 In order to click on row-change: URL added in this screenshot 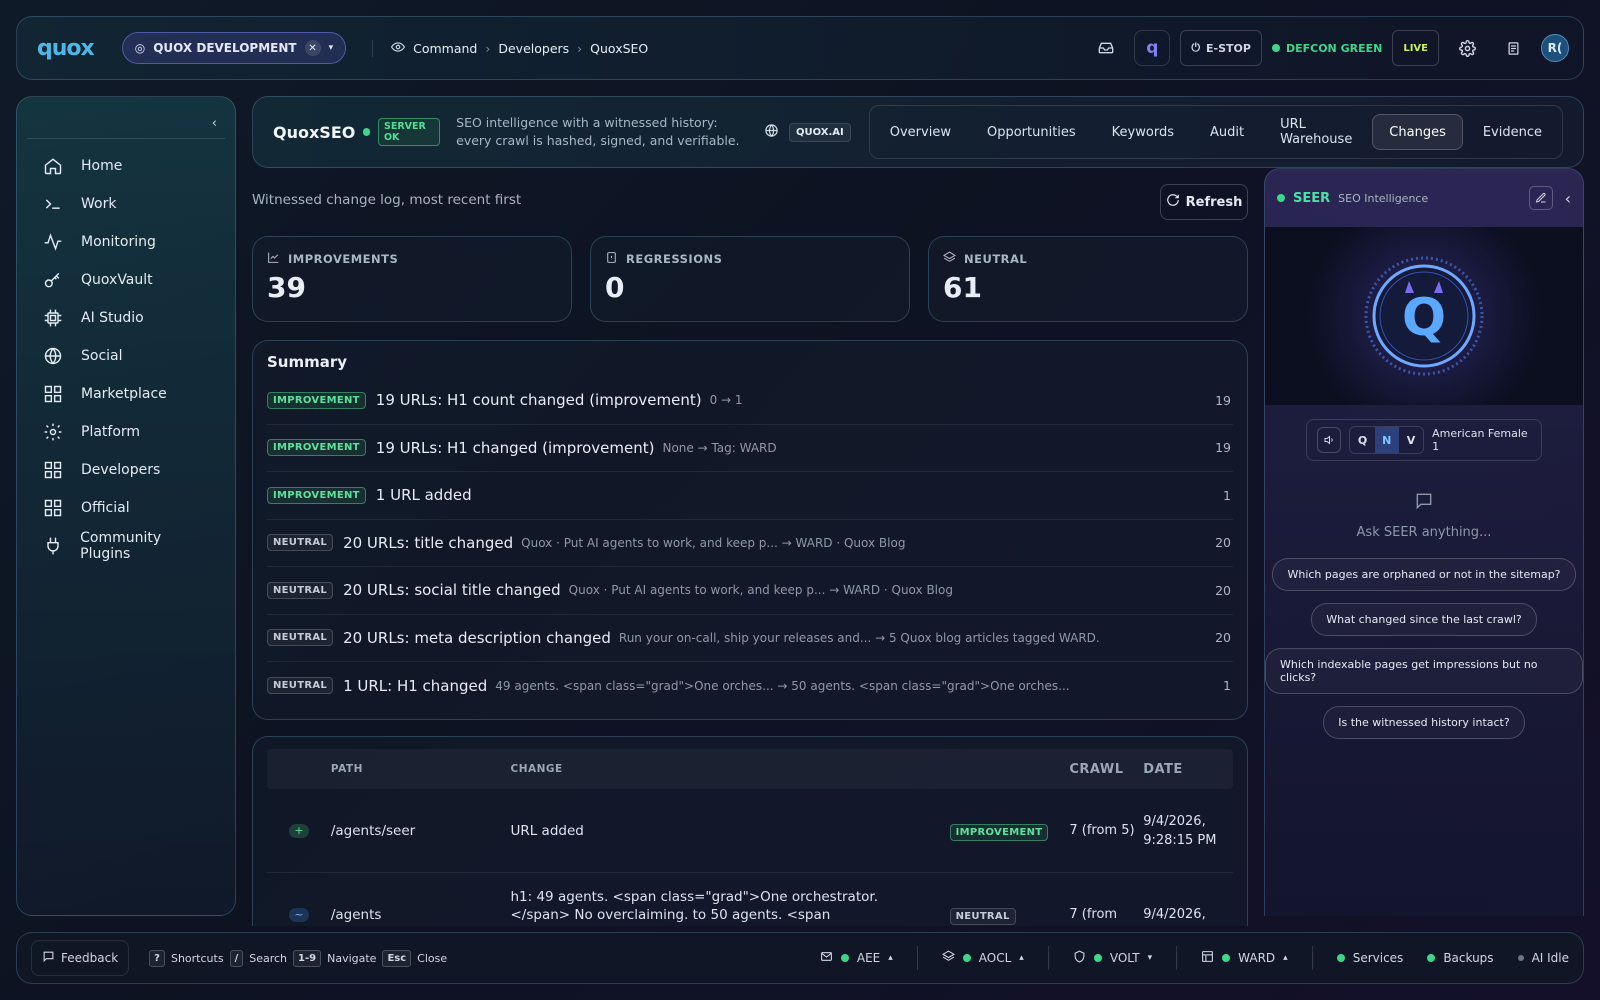, I will do `click(547, 830)`.